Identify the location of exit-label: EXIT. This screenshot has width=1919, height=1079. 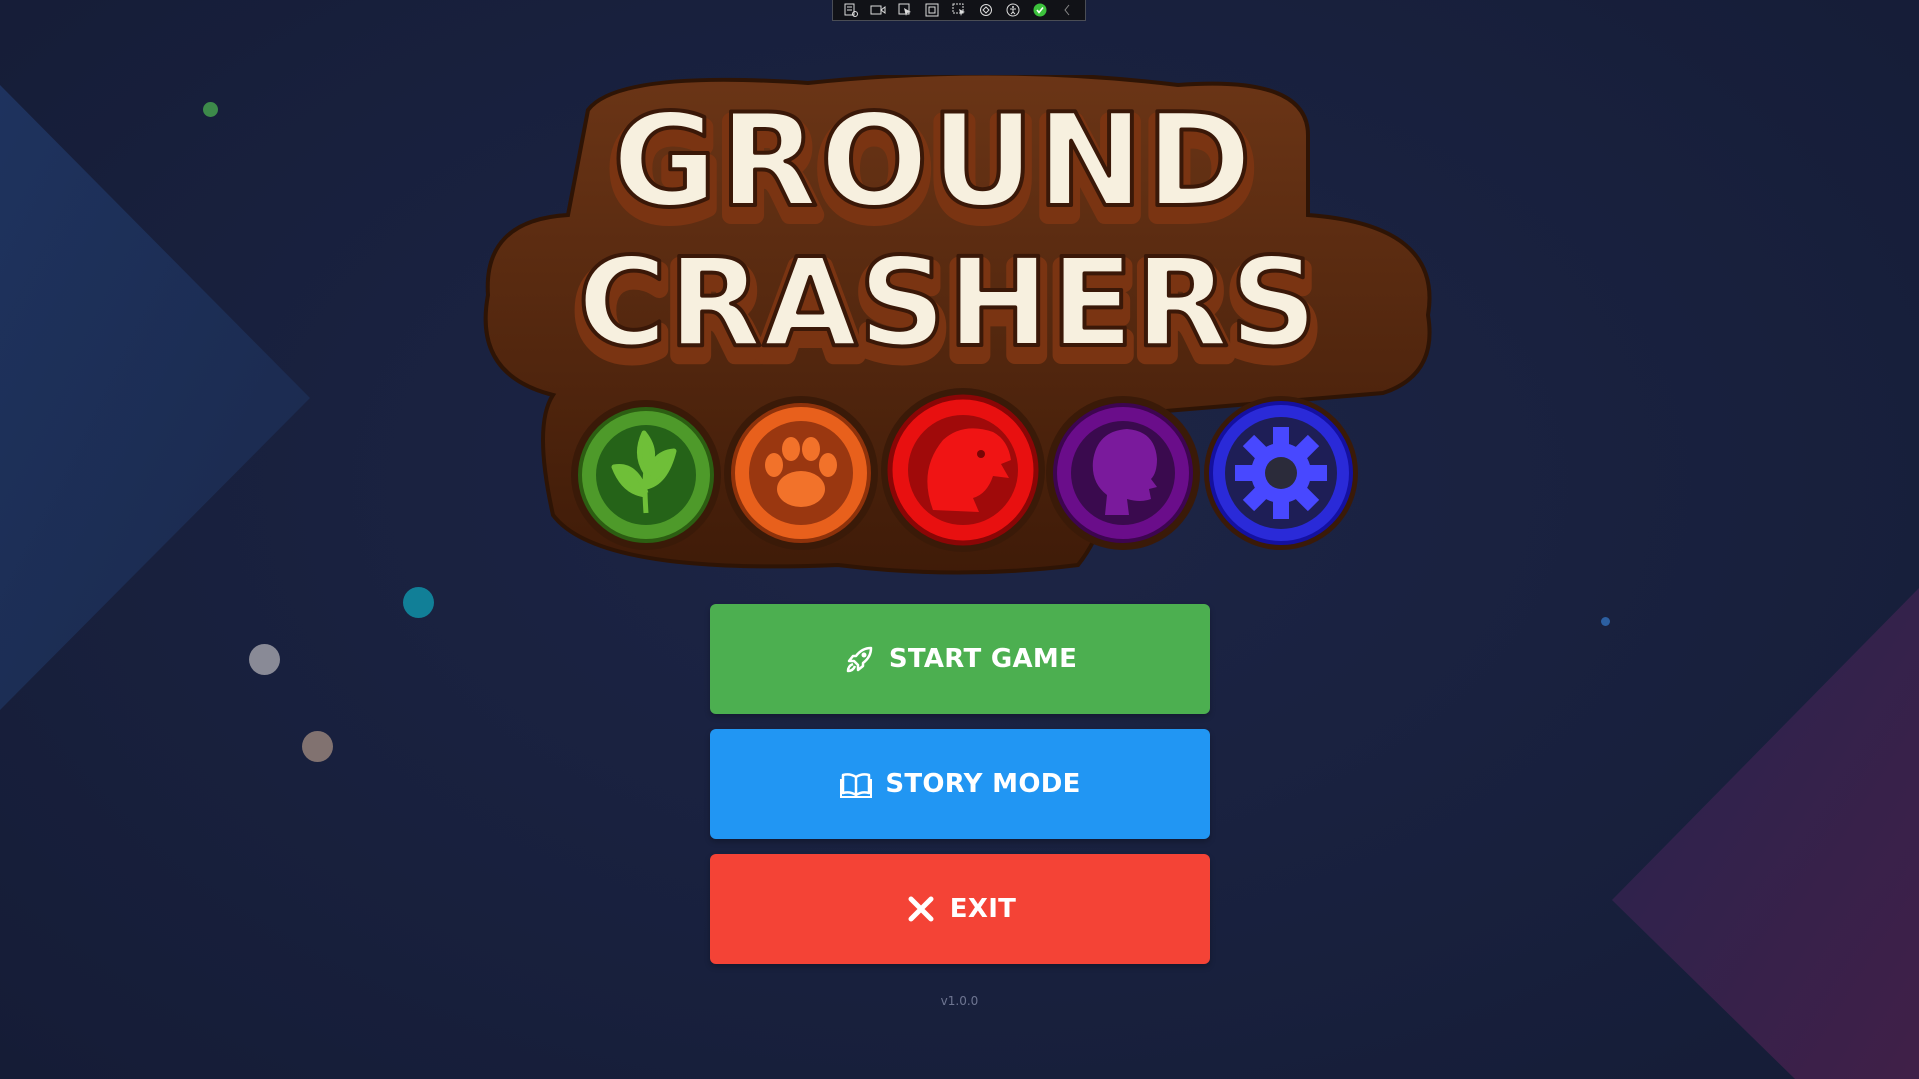
(983, 909).